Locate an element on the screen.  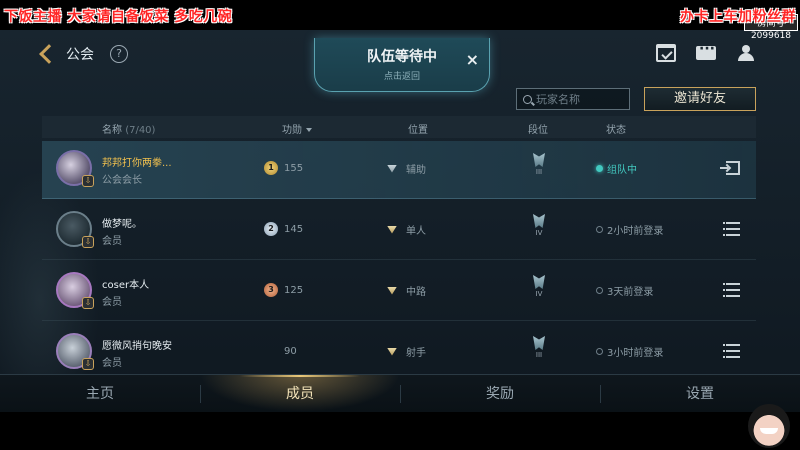
score-value: 155 is located at coordinates (294, 168).